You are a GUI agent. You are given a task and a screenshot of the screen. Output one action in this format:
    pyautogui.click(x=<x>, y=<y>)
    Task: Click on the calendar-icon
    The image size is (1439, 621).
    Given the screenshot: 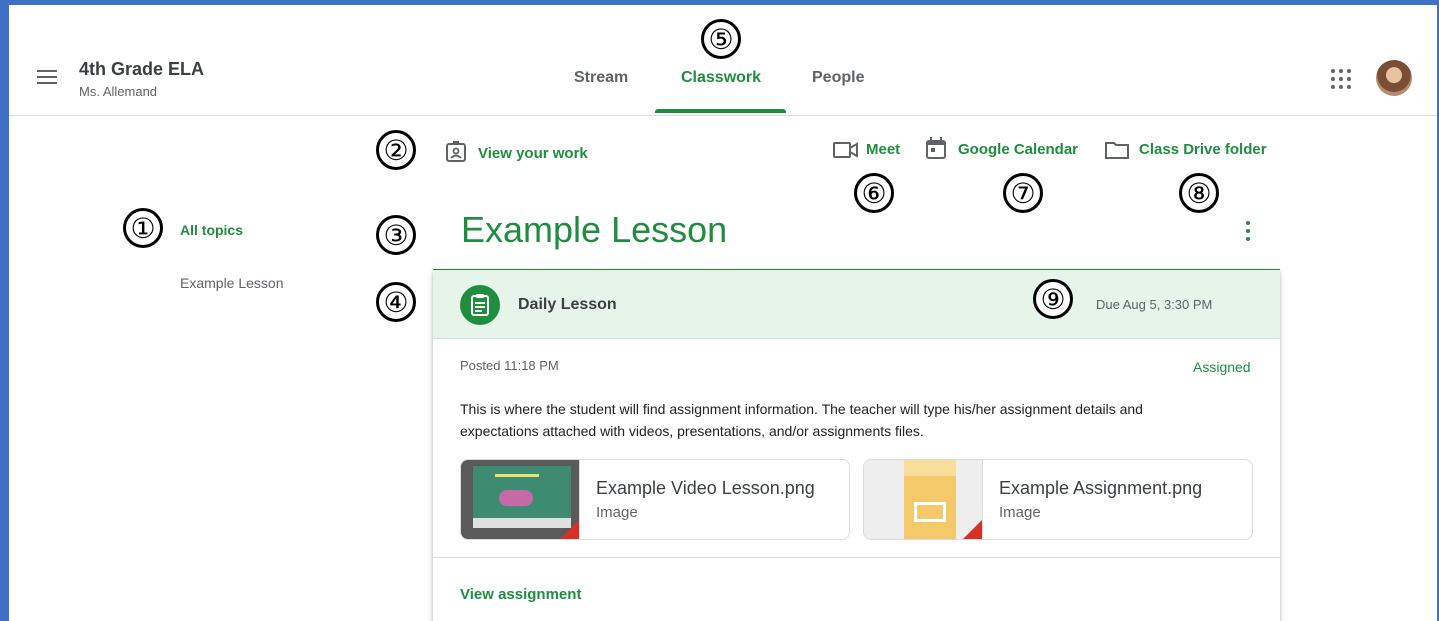 What is the action you would take?
    pyautogui.click(x=936, y=148)
    